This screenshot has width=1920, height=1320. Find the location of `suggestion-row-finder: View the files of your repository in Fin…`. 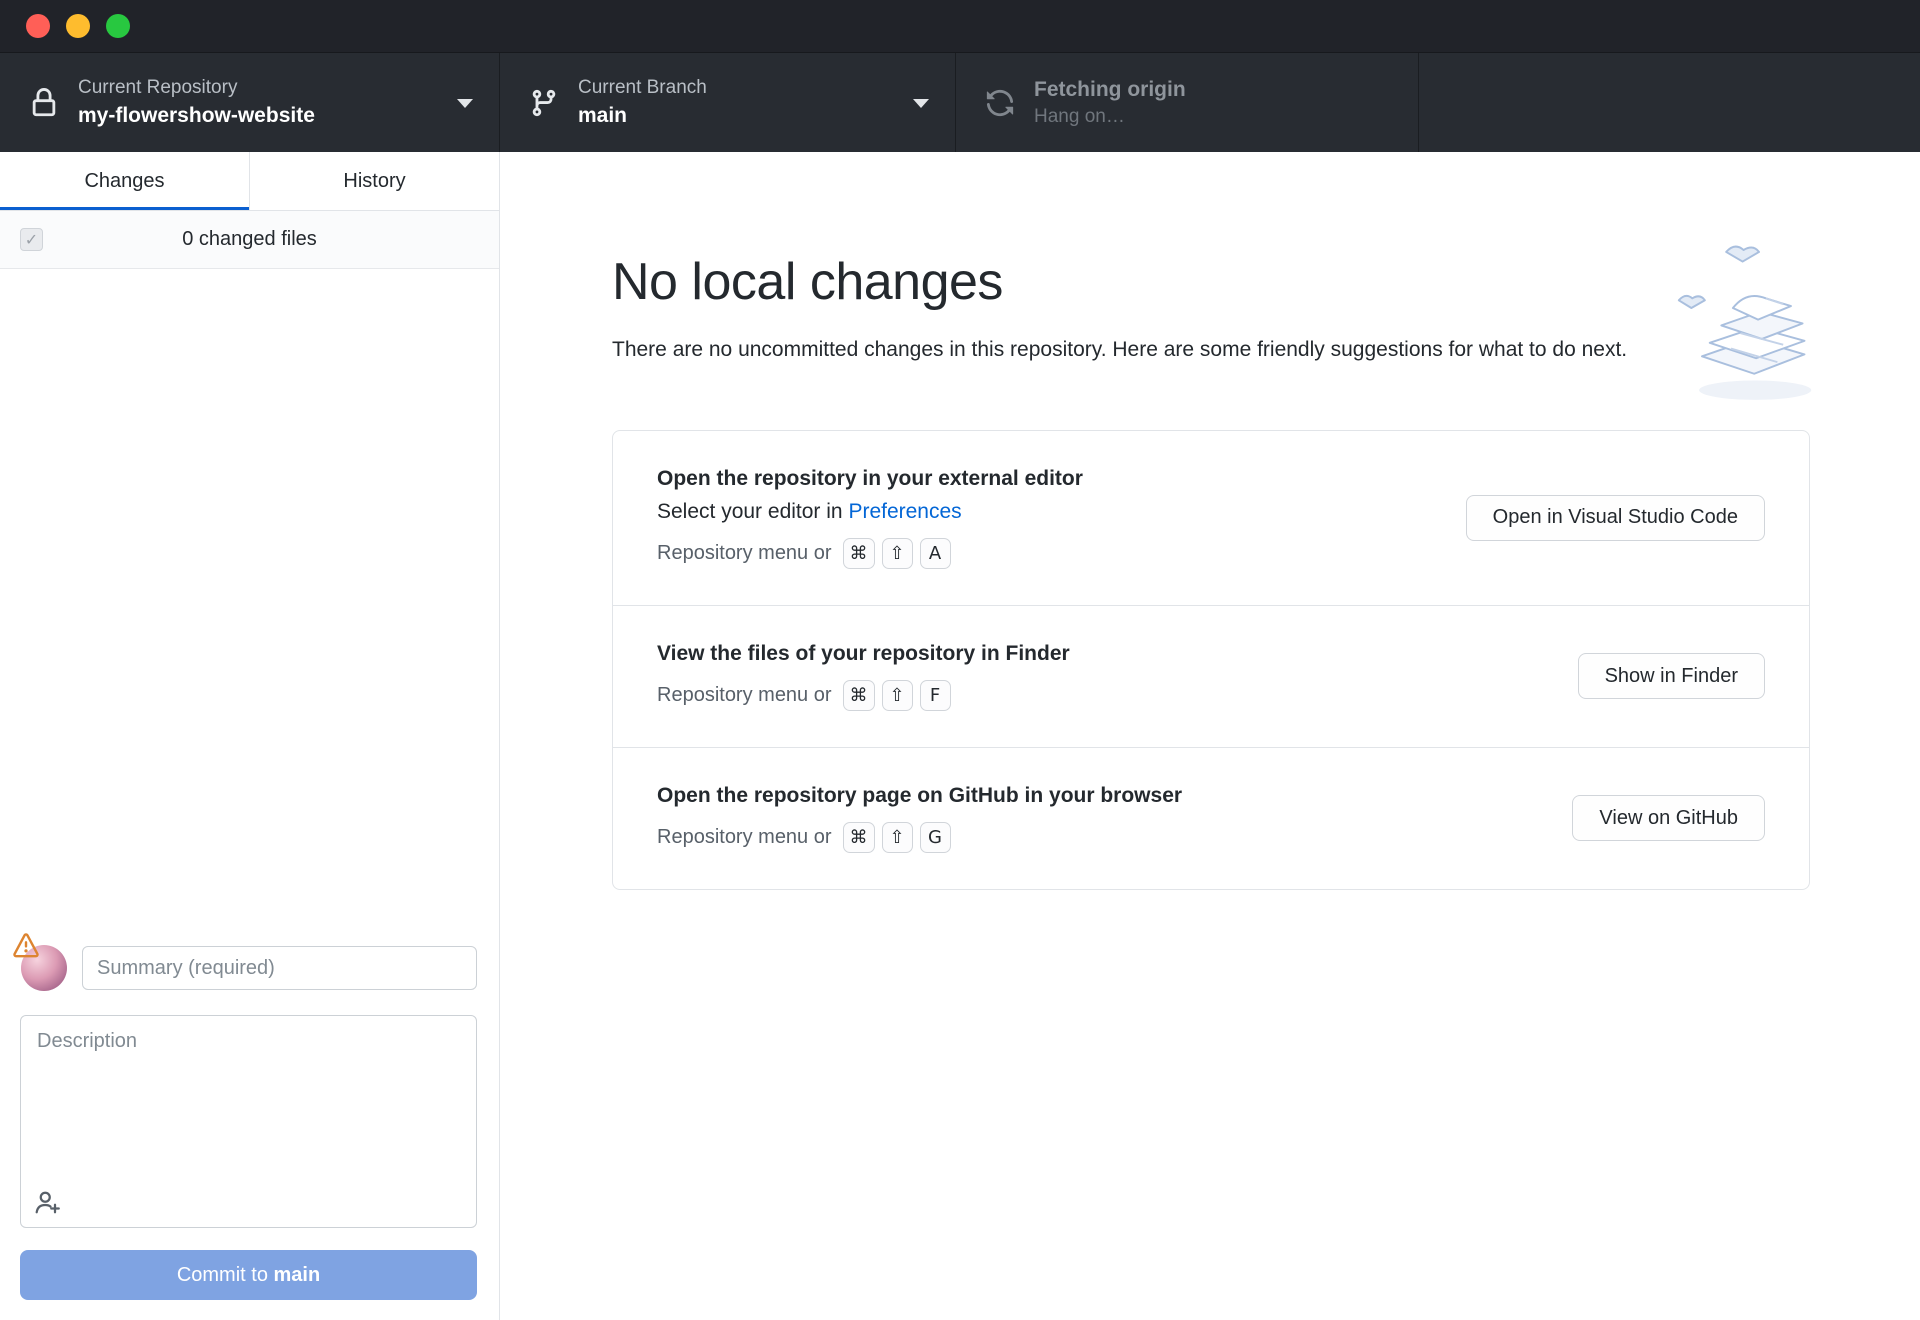

suggestion-row-finder: View the files of your repository in Fin… is located at coordinates (1211, 675).